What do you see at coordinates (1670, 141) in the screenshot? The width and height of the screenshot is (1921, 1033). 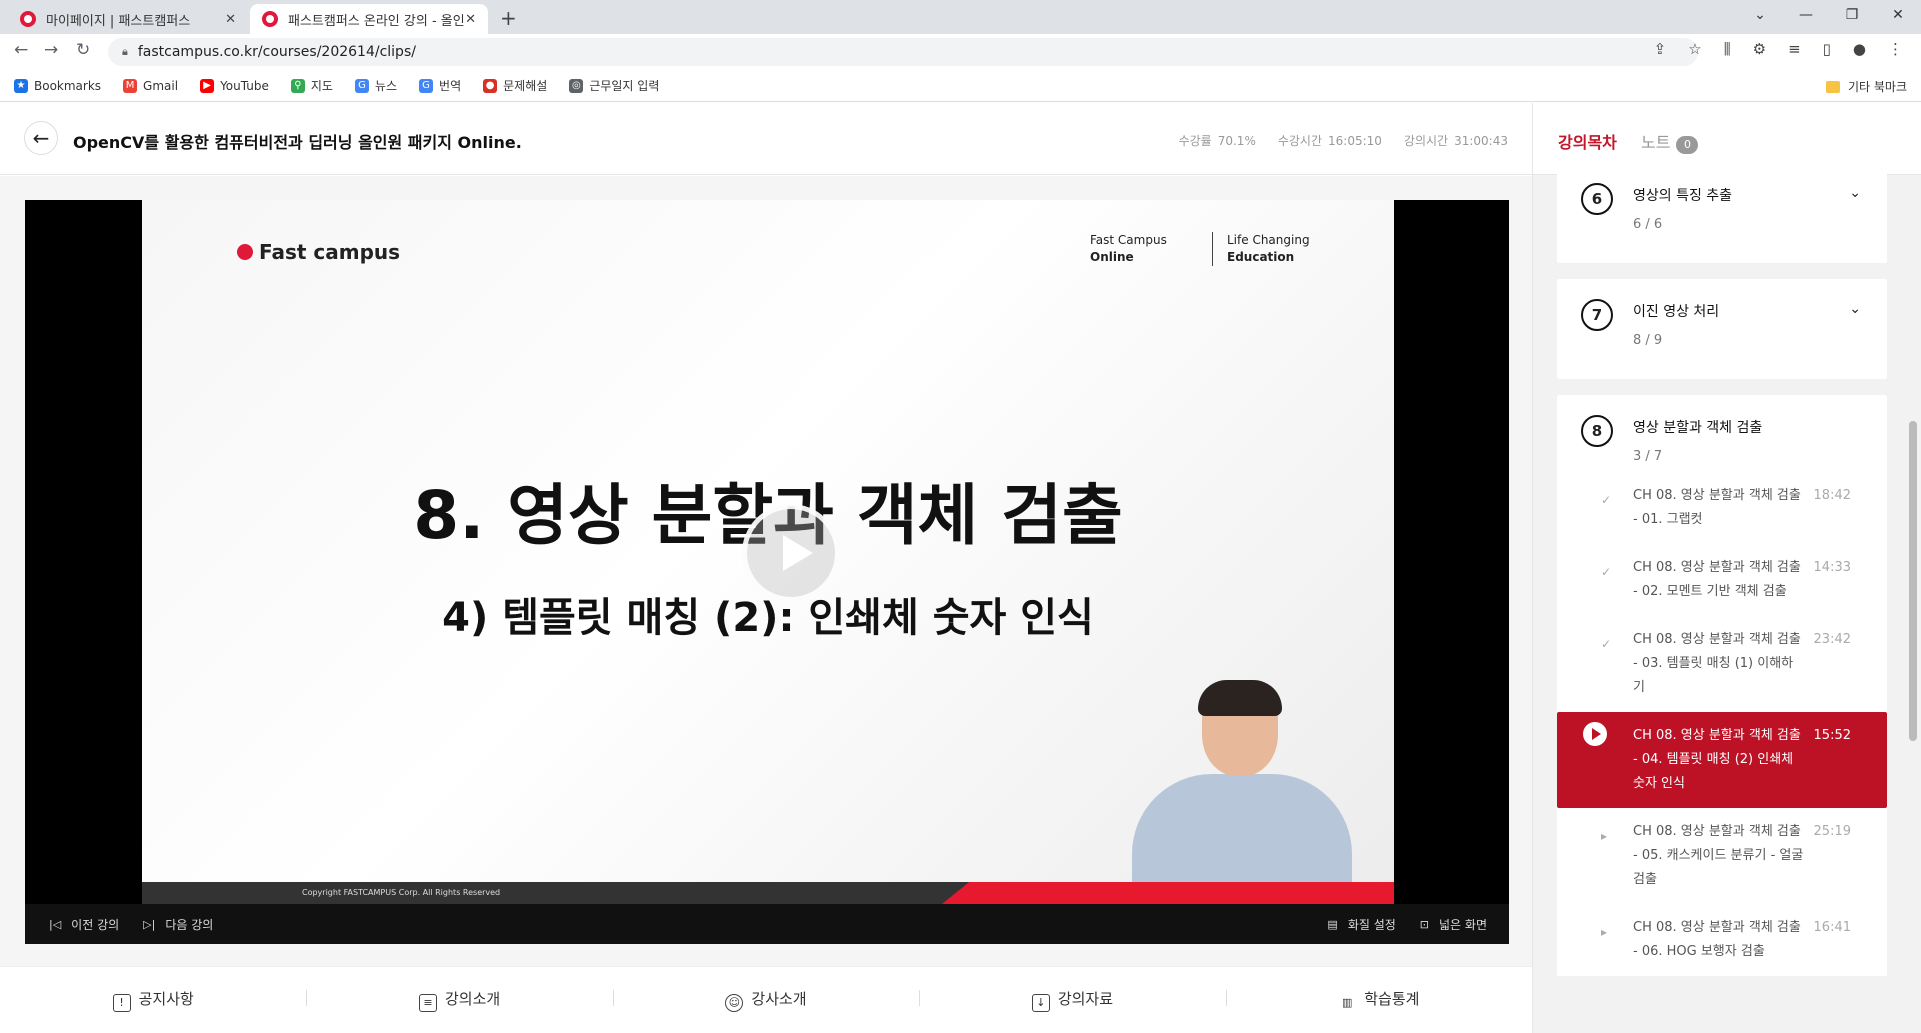 I see `tab-notes: 노트 0` at bounding box center [1670, 141].